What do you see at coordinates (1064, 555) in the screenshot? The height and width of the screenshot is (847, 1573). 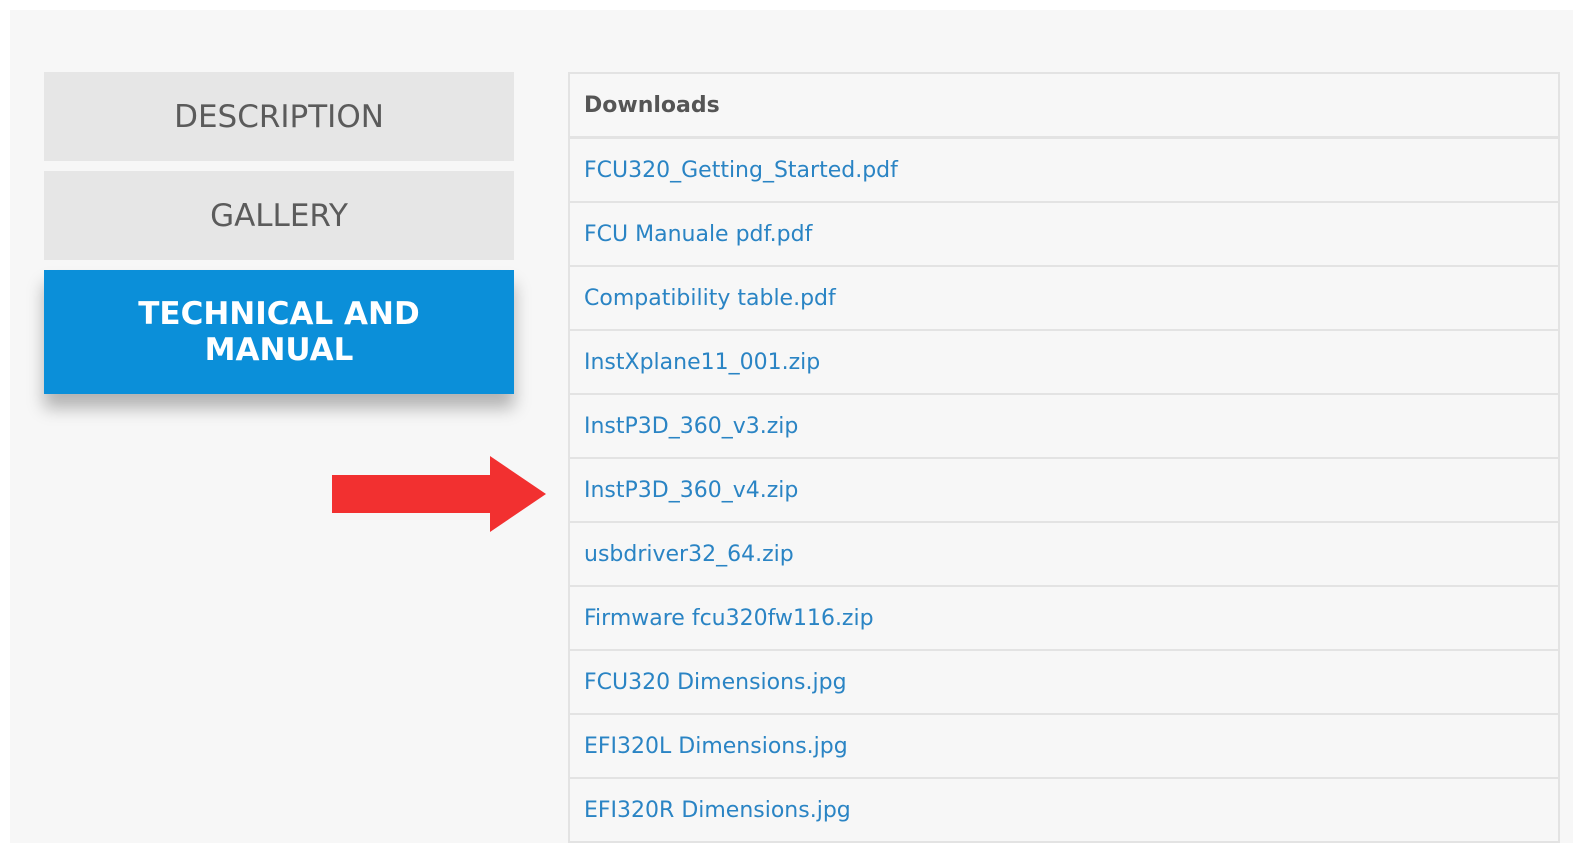 I see `download-row: usbdriver32_64.zip` at bounding box center [1064, 555].